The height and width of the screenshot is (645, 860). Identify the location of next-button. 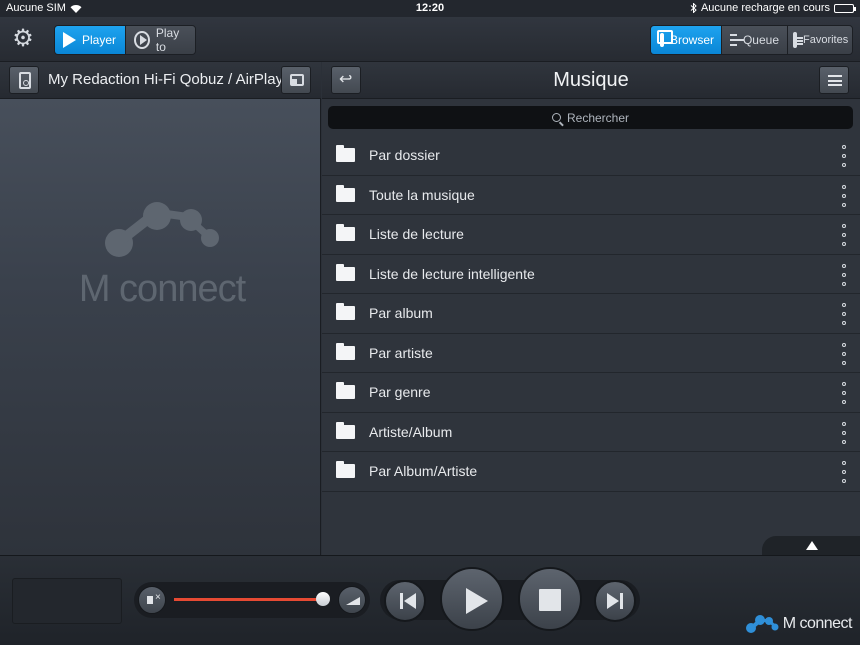
(615, 601).